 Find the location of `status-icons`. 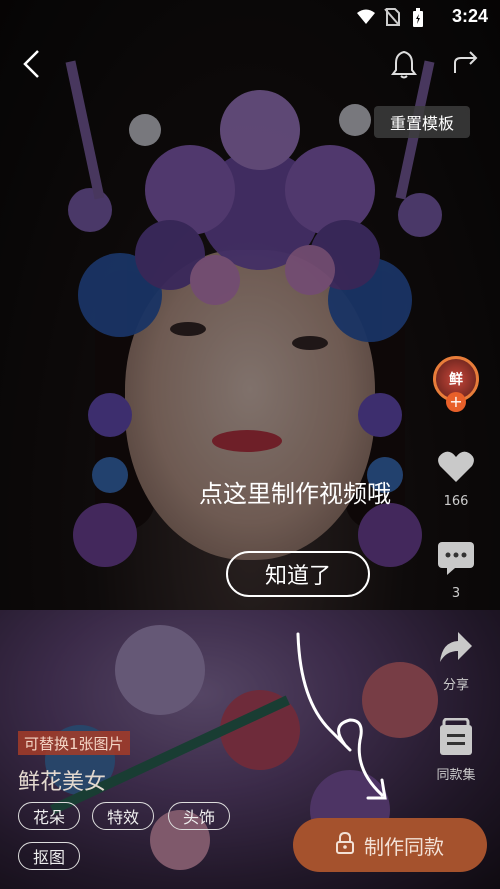

status-icons is located at coordinates (393, 17).